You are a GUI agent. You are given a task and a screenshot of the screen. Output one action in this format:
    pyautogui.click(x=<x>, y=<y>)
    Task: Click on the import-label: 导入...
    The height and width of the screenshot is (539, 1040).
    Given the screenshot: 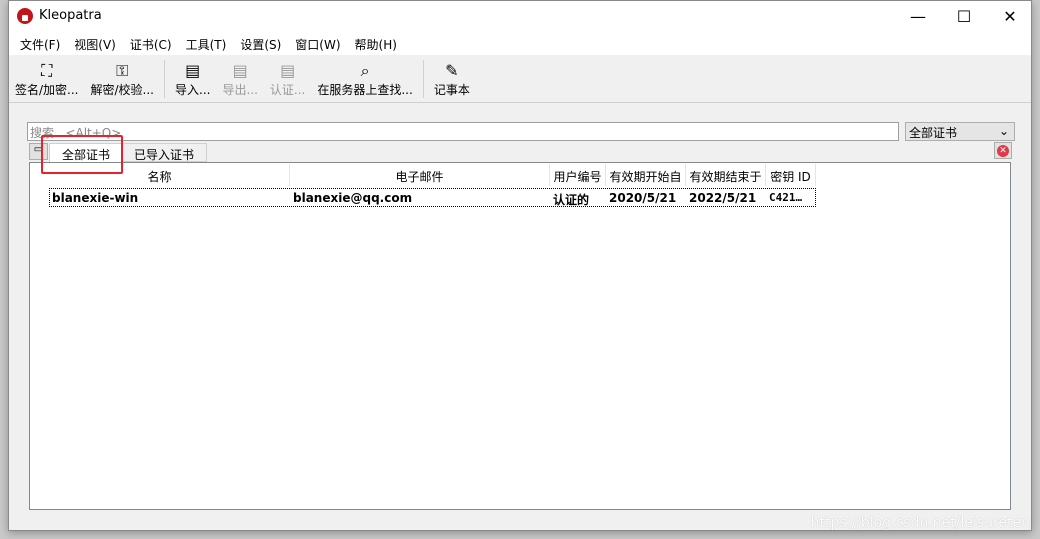 What is the action you would take?
    pyautogui.click(x=193, y=90)
    